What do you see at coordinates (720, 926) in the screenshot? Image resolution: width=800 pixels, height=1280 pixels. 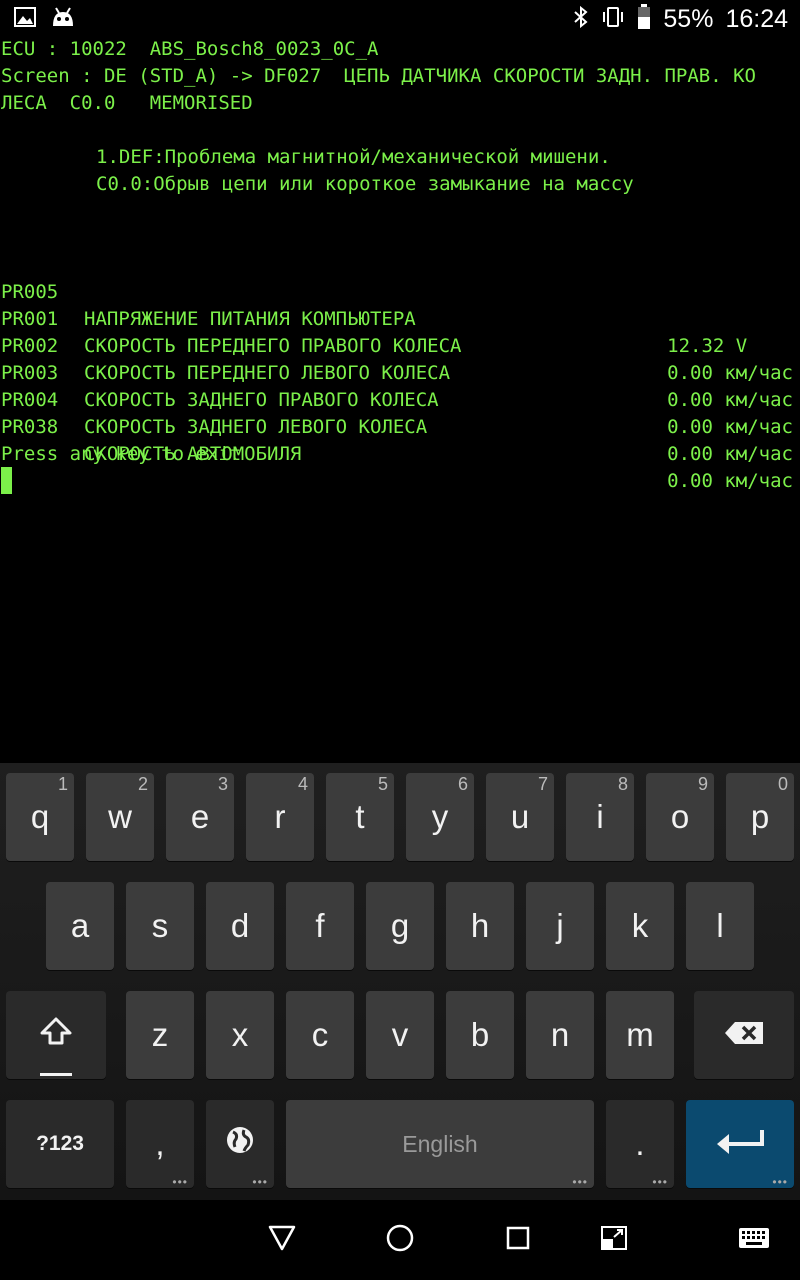 I see `key-l: l` at bounding box center [720, 926].